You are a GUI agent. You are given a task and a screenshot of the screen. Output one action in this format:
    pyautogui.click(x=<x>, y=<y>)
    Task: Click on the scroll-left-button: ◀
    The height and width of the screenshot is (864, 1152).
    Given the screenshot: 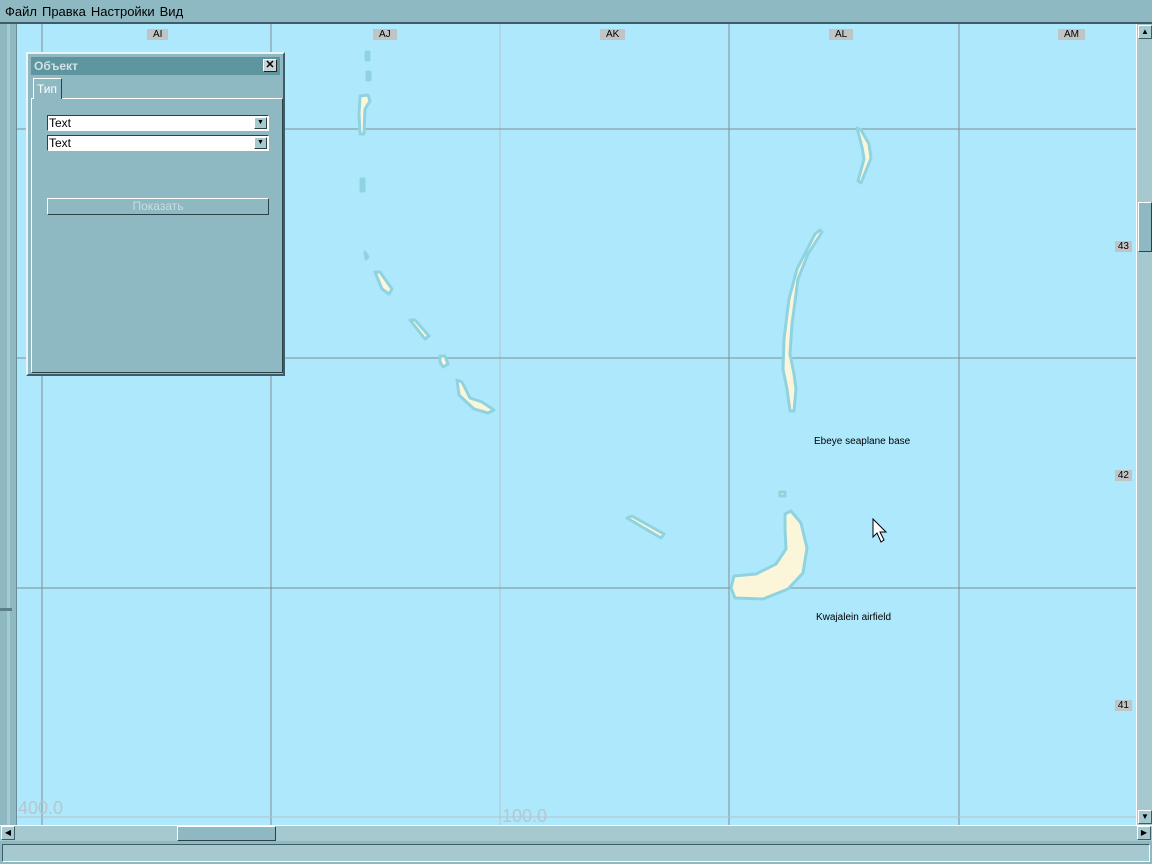 What is the action you would take?
    pyautogui.click(x=8, y=833)
    